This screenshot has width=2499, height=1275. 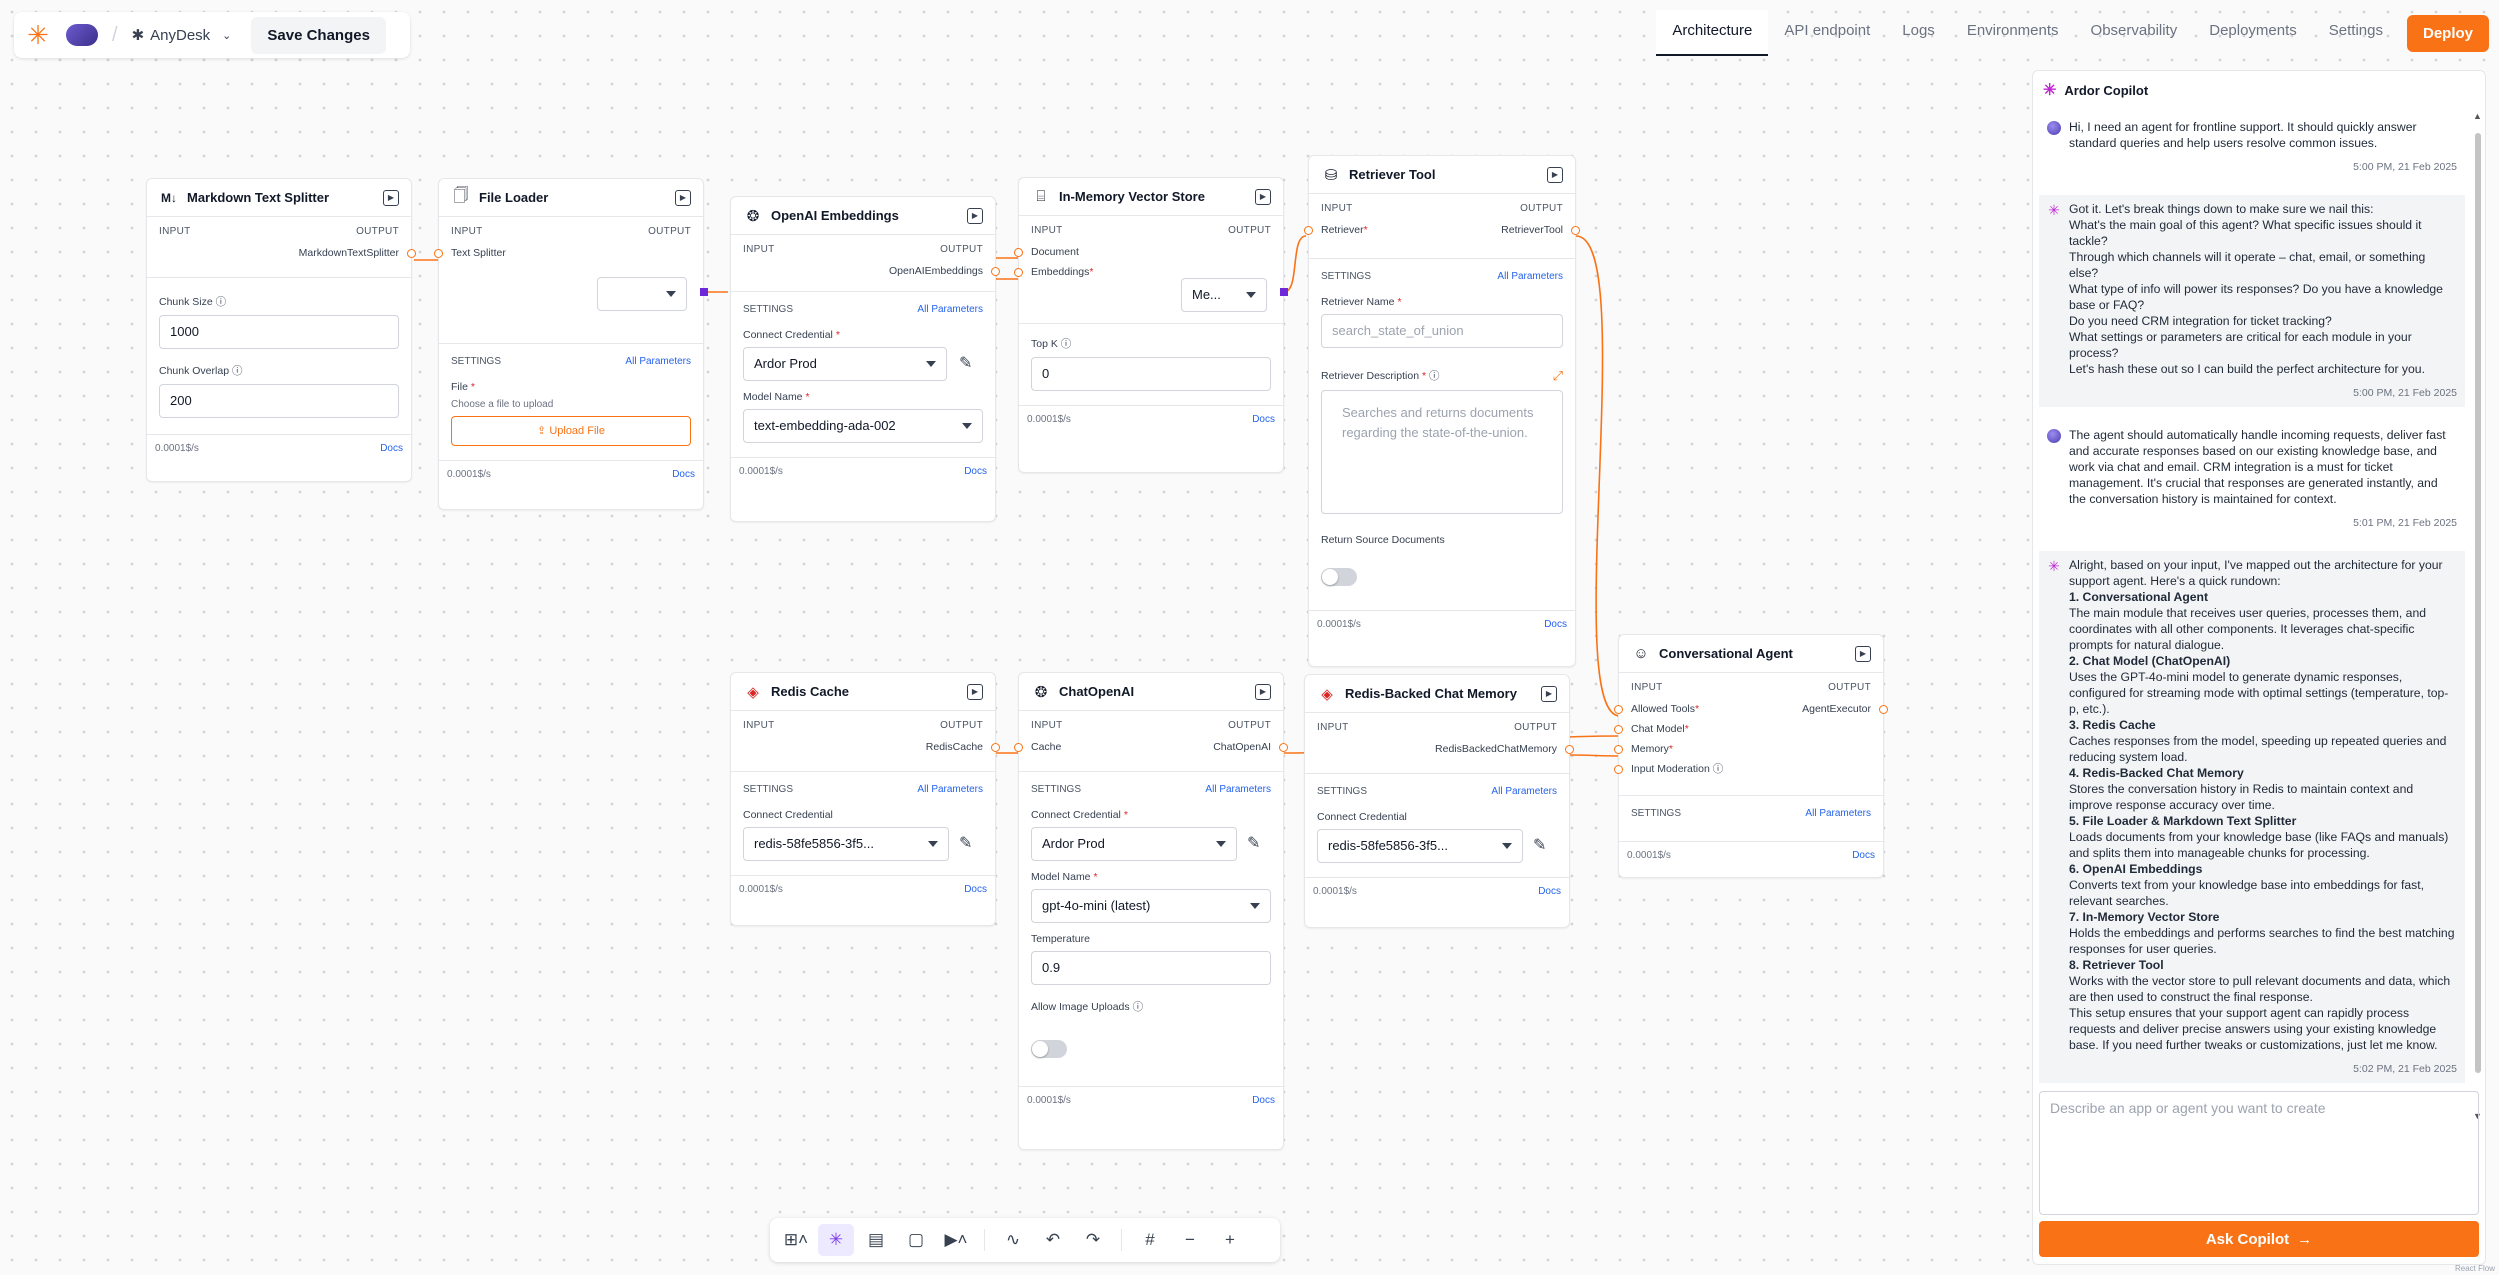 I want to click on return-source-toggle, so click(x=1339, y=577).